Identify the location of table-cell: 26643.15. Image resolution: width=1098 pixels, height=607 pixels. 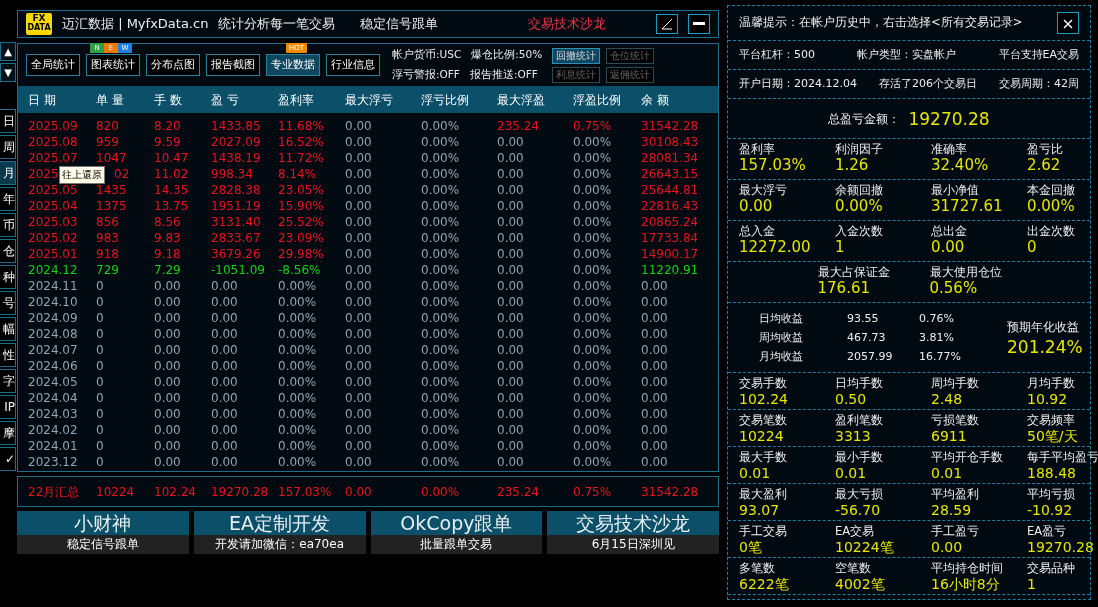
(670, 174).